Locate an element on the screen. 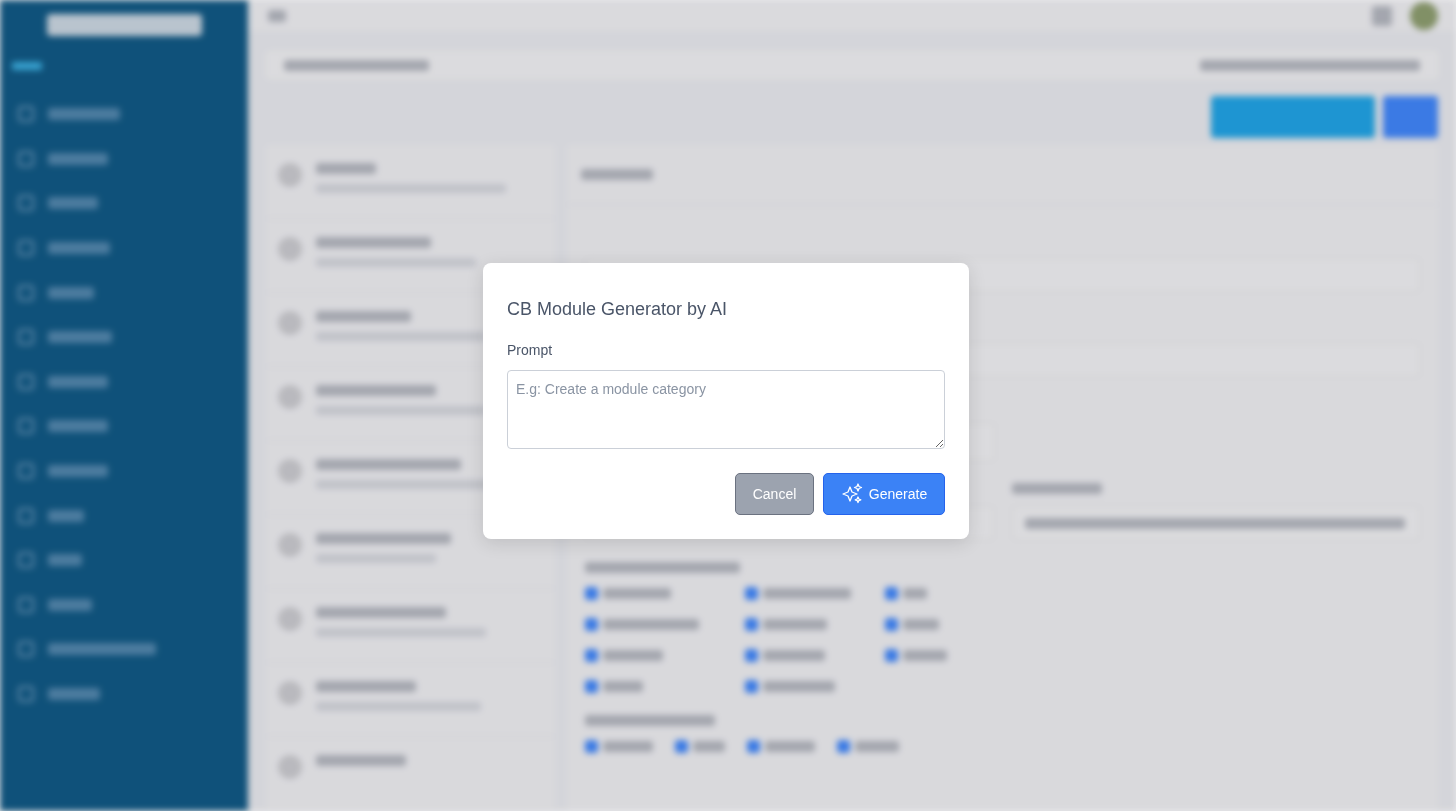 The image size is (1456, 811). sparkle-icon is located at coordinates (851, 494).